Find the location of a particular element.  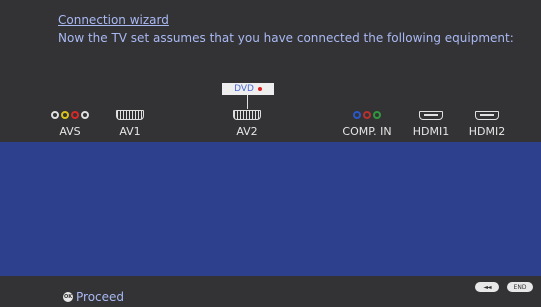

dvd-device-tag: DVD is located at coordinates (248, 89).